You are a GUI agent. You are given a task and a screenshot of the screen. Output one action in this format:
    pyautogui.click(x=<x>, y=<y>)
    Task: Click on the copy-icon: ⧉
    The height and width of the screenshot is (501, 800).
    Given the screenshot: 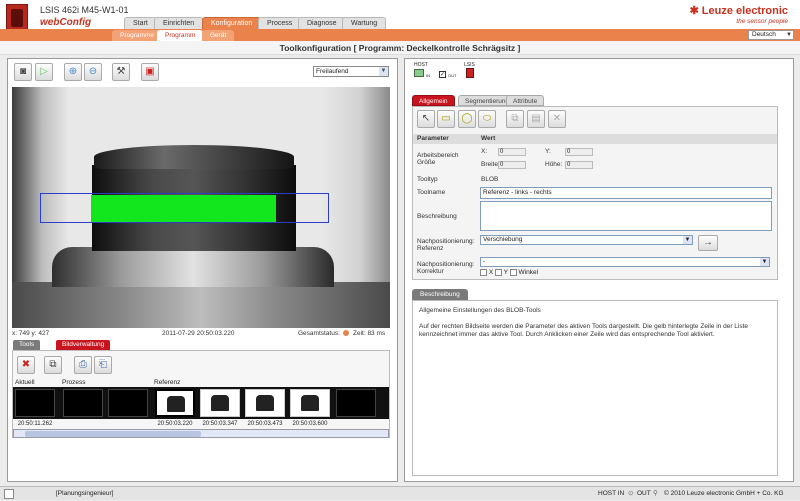 What is the action you would take?
    pyautogui.click(x=515, y=118)
    